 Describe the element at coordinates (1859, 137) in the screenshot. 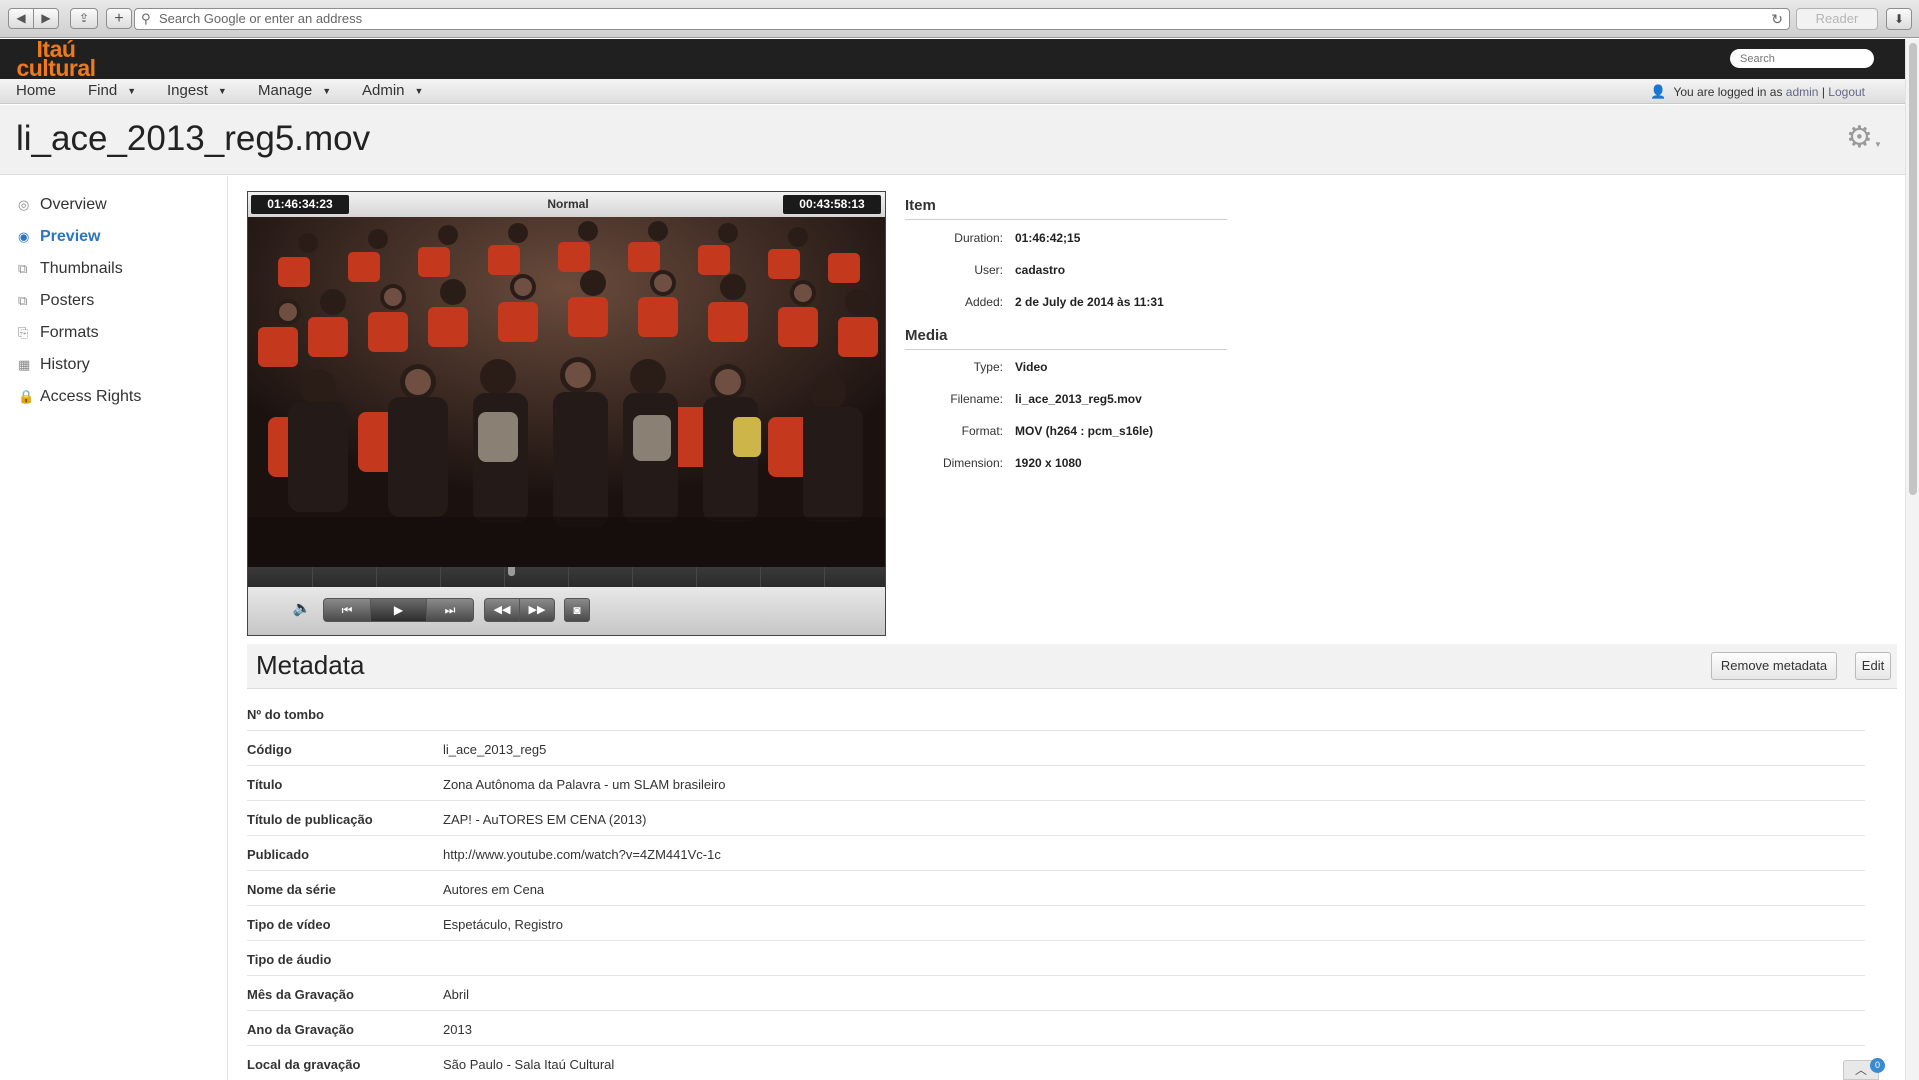

I see `gear-icon: ⚙` at that location.